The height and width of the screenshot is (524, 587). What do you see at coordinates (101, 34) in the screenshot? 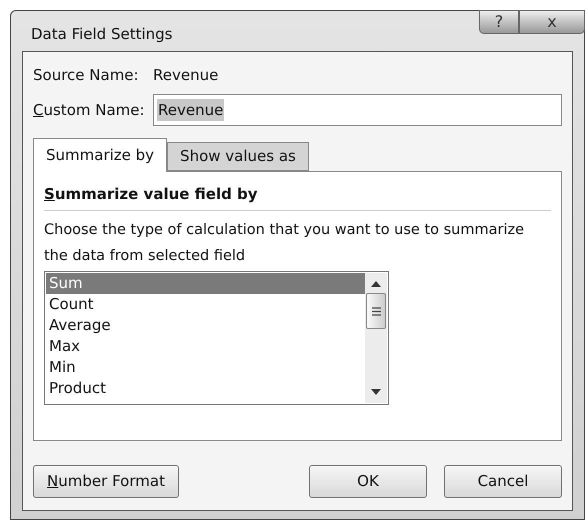
I see `window-title: Data Field Settings` at bounding box center [101, 34].